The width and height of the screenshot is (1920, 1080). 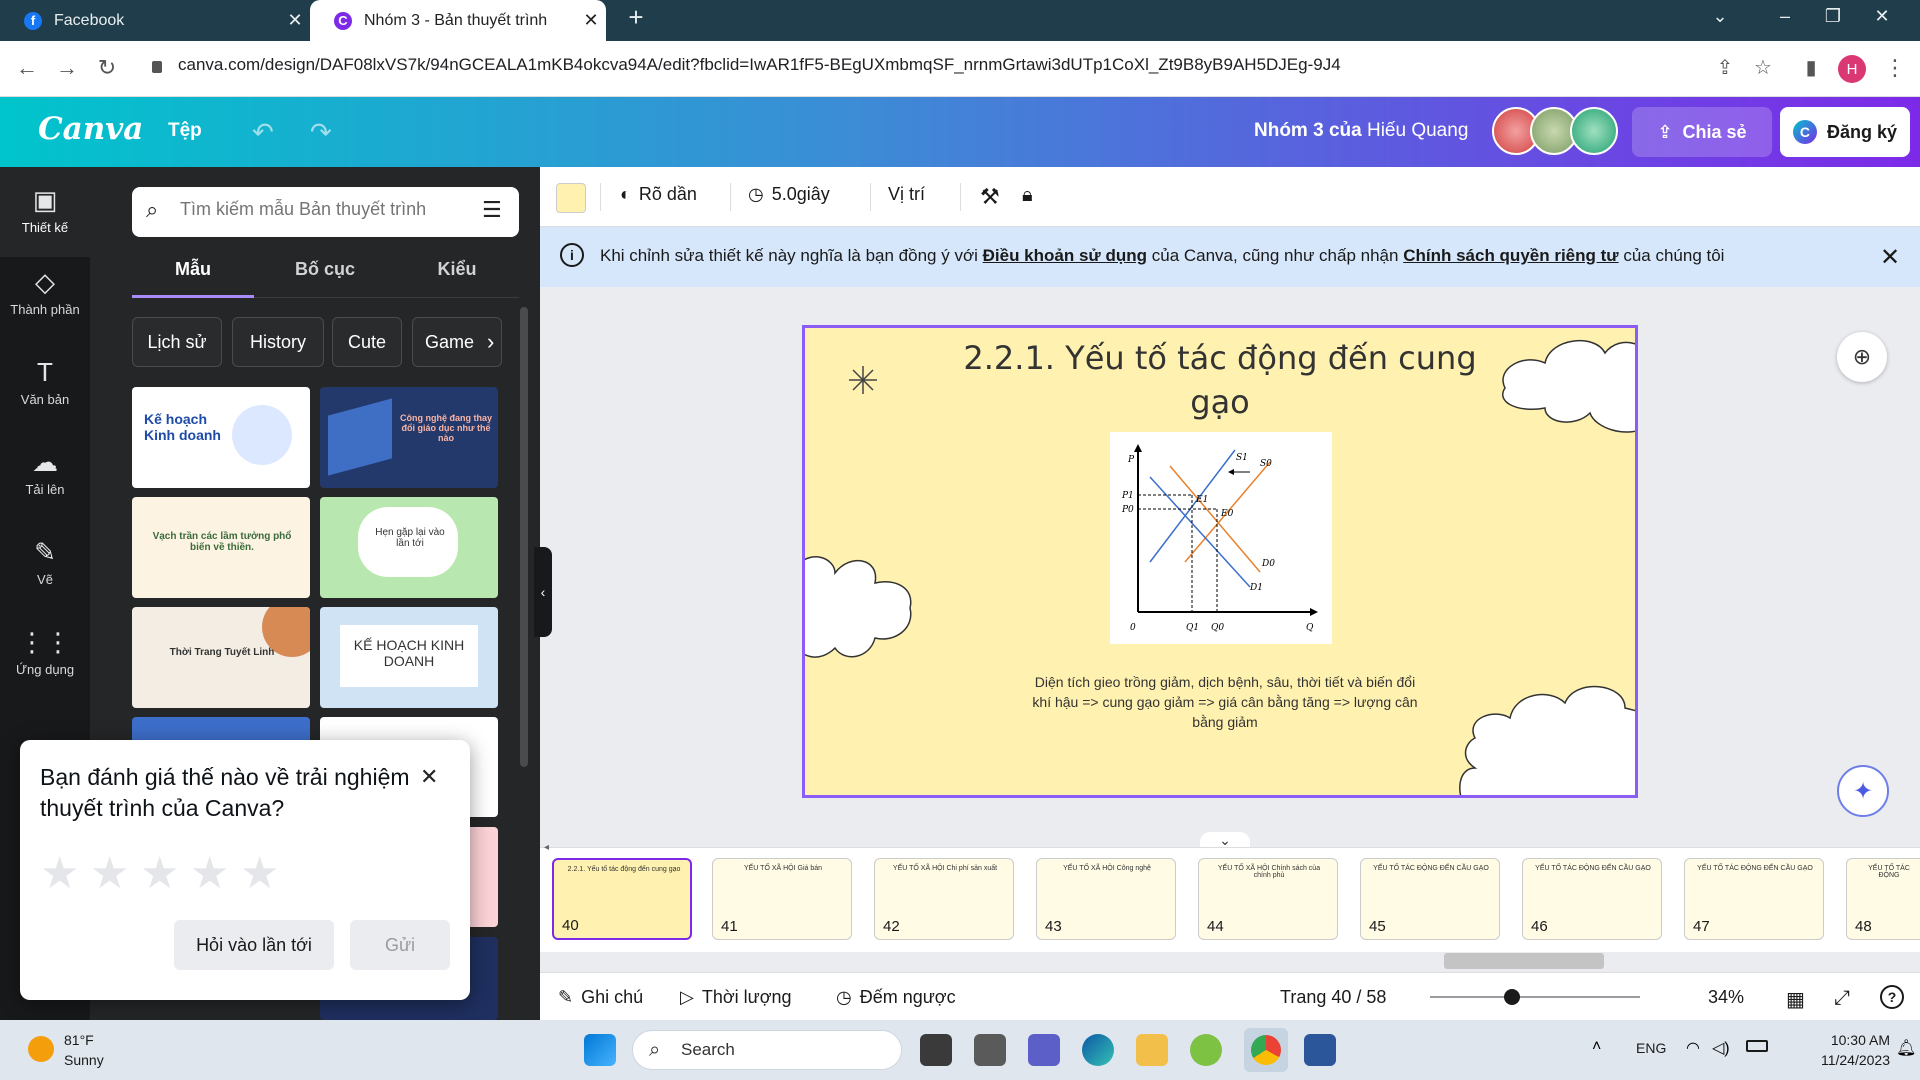 I want to click on start-icon, so click(x=600, y=1050).